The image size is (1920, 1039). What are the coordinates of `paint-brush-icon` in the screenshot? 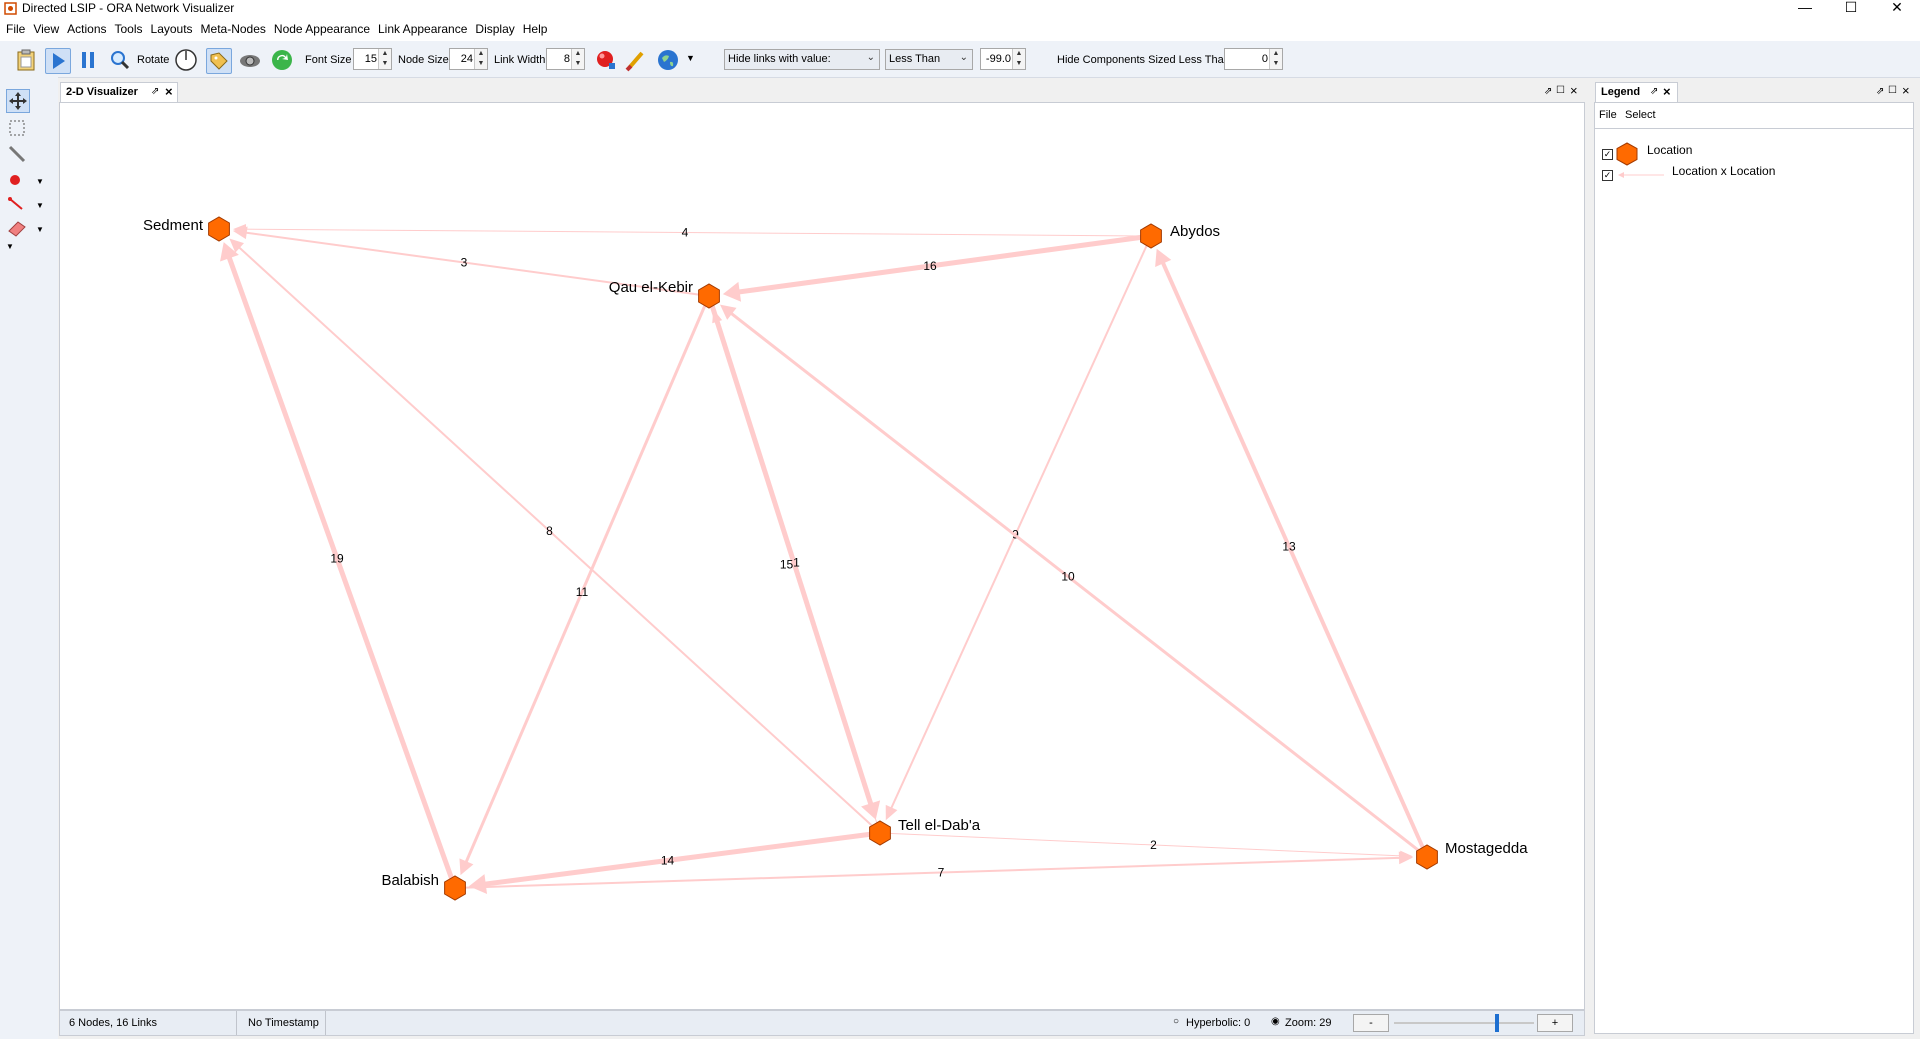 It's located at (636, 60).